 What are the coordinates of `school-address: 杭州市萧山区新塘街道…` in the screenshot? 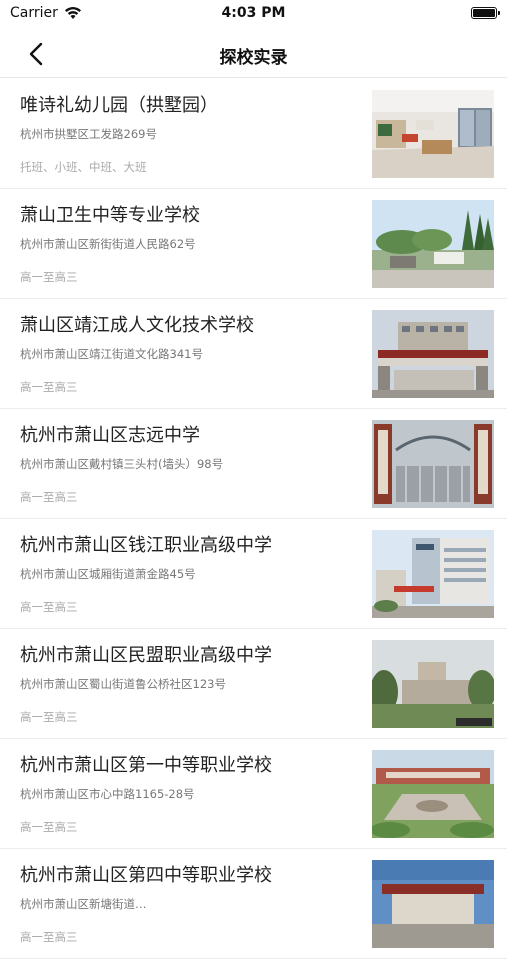 It's located at (83, 904).